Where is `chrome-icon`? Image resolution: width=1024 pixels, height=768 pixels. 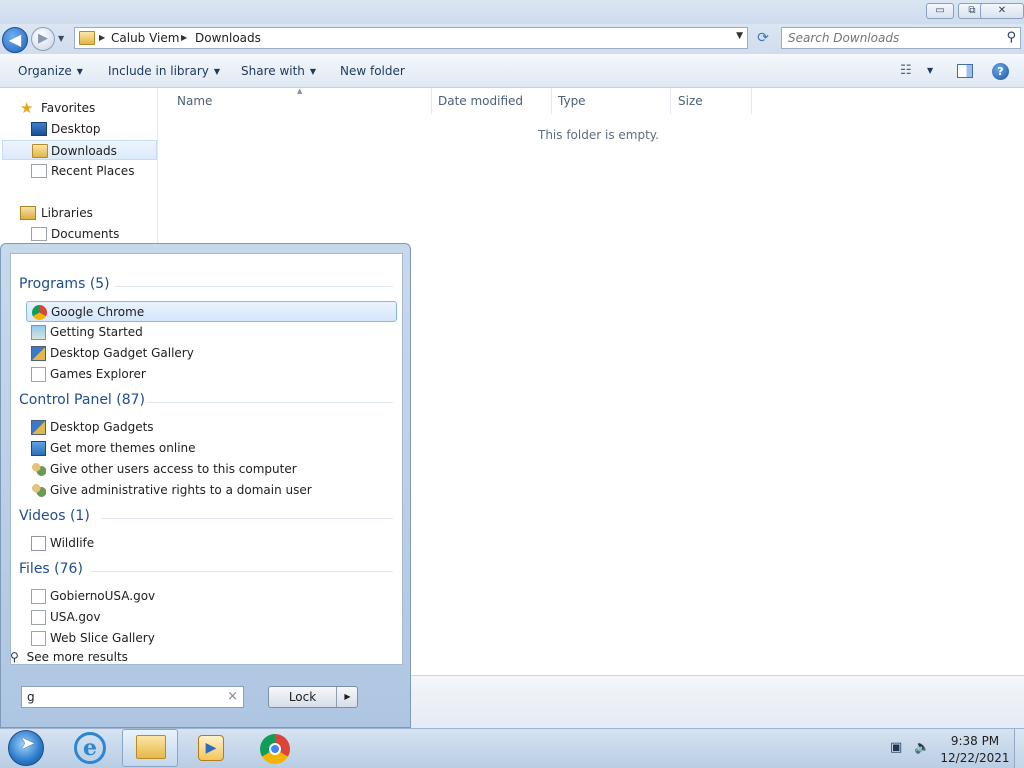
chrome-icon is located at coordinates (275, 749).